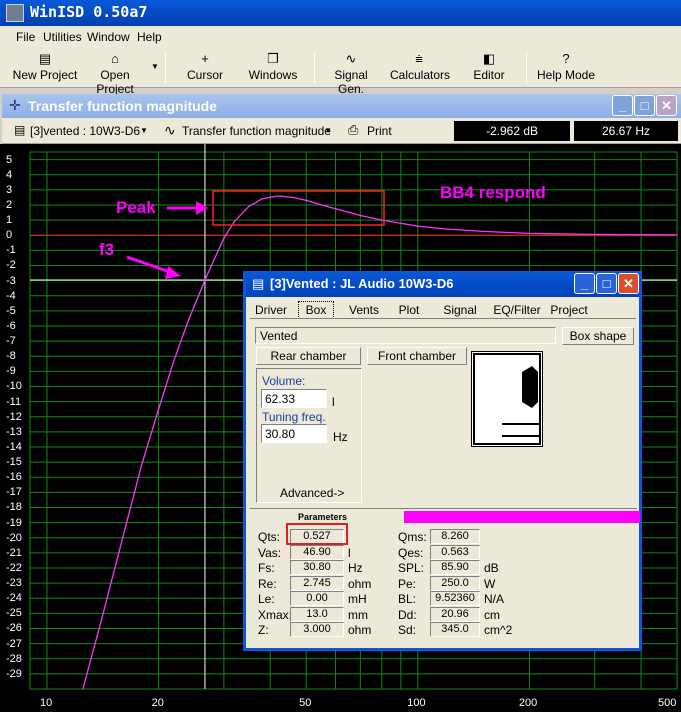 Image resolution: width=681 pixels, height=712 pixels. Describe the element at coordinates (144, 130) in the screenshot. I see `project-dropdown-icon: ▼` at that location.